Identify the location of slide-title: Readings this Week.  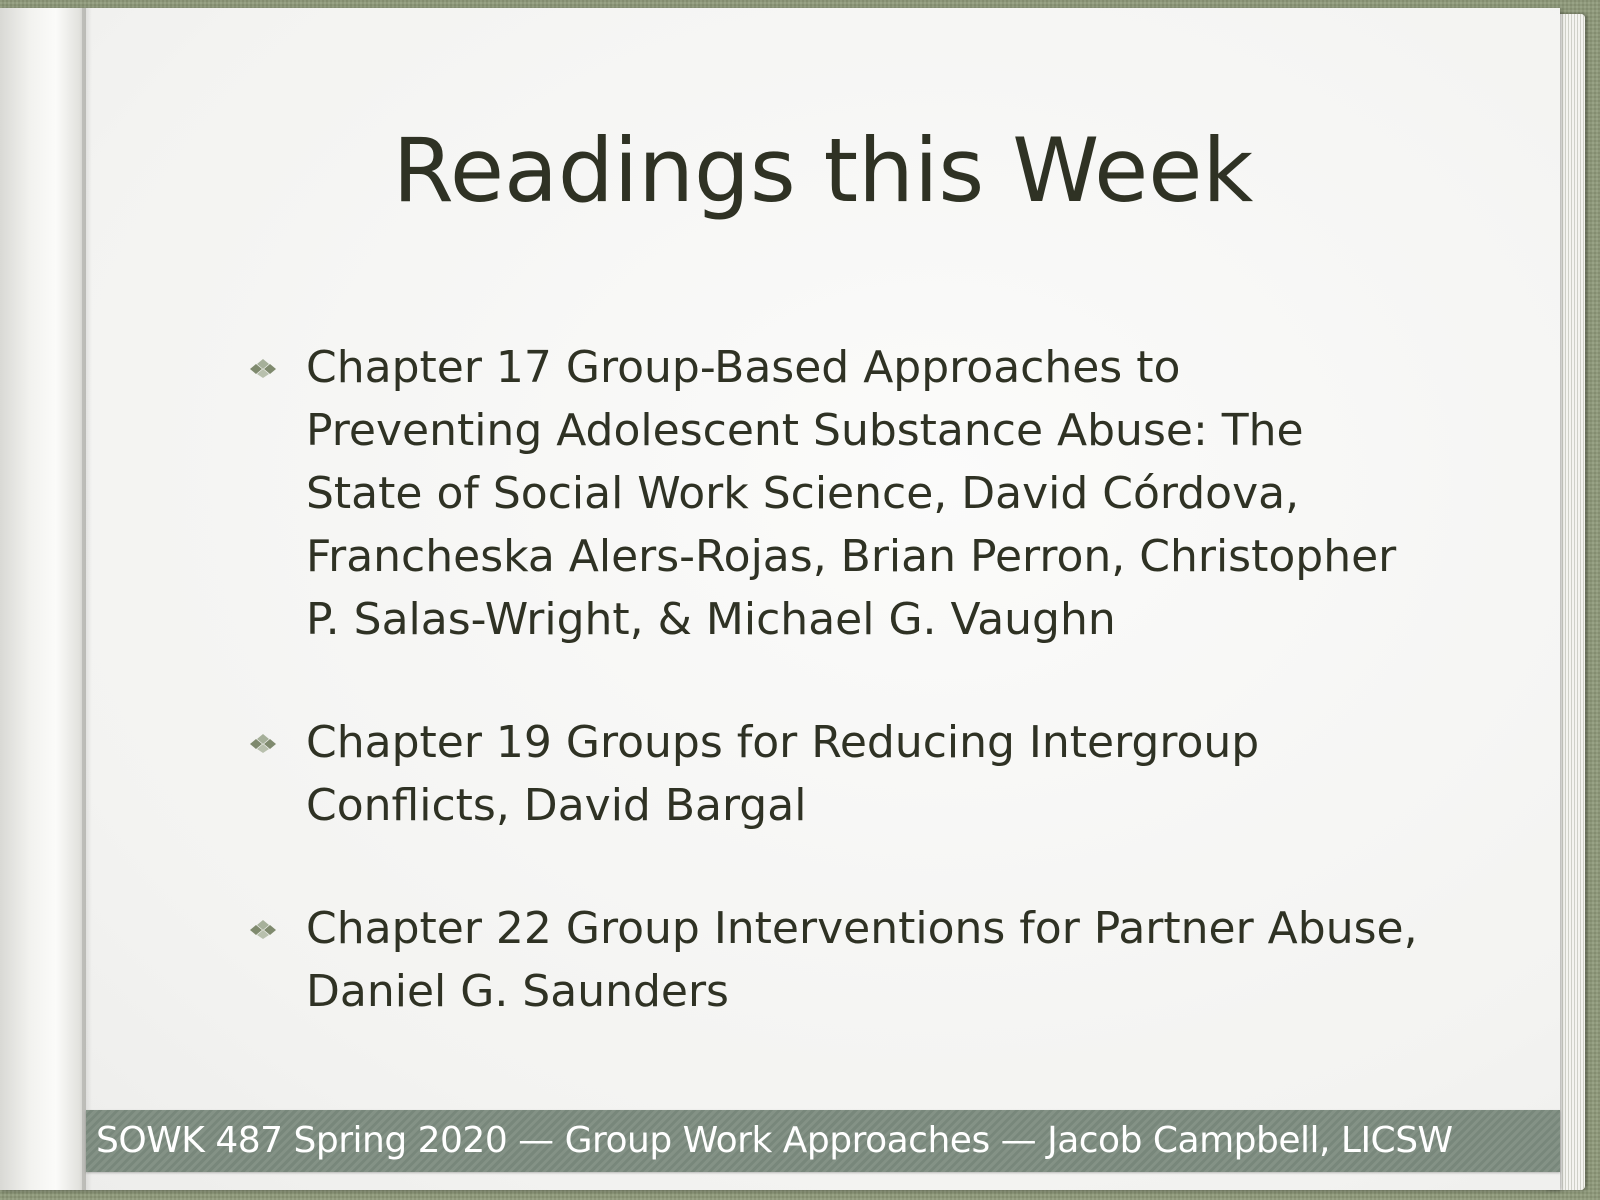
(823, 170).